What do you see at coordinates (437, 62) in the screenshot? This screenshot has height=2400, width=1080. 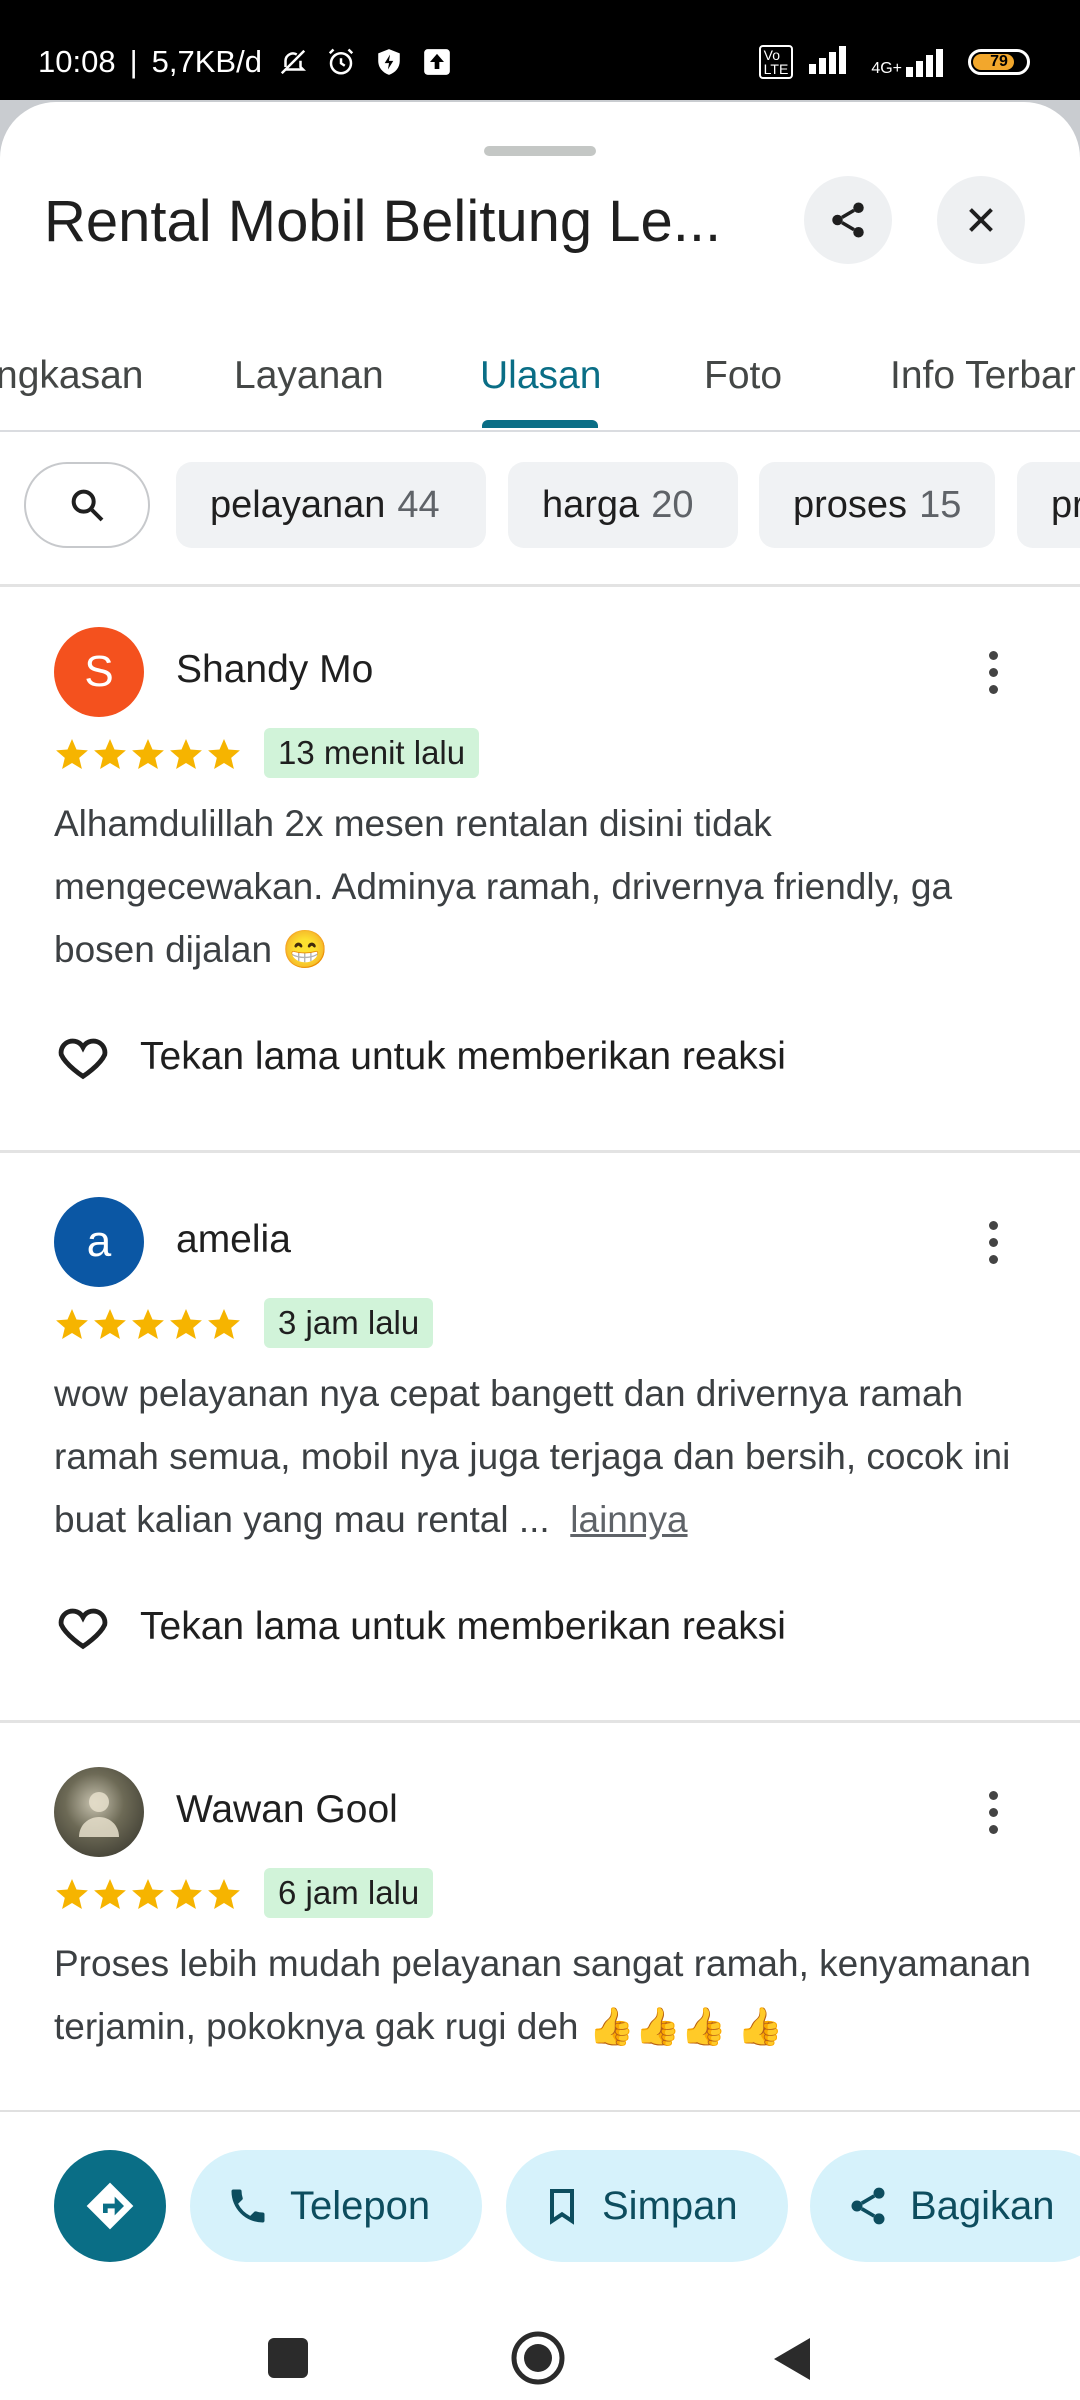 I see `upload-icon` at bounding box center [437, 62].